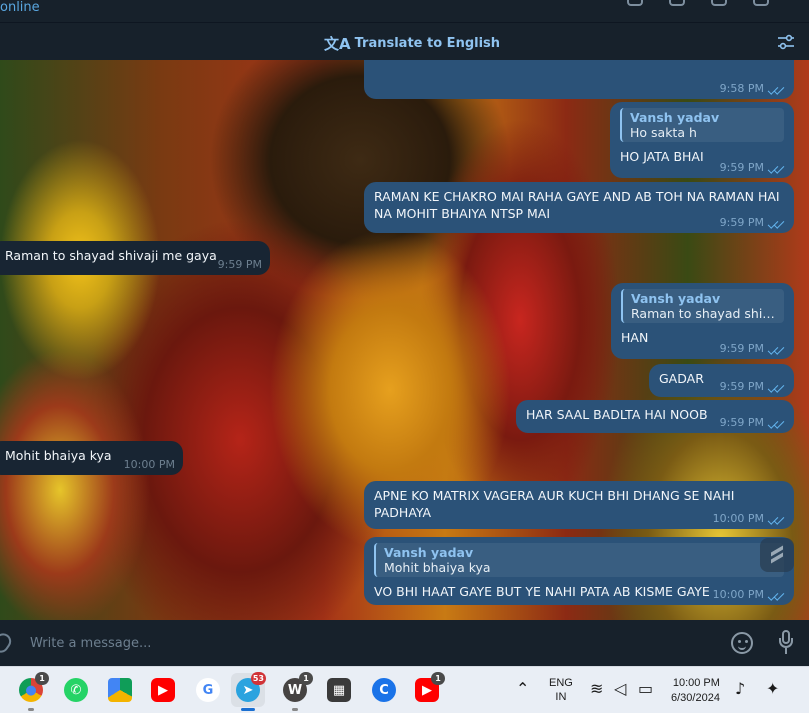  I want to click on whatsapp-icon: ✆, so click(76, 690).